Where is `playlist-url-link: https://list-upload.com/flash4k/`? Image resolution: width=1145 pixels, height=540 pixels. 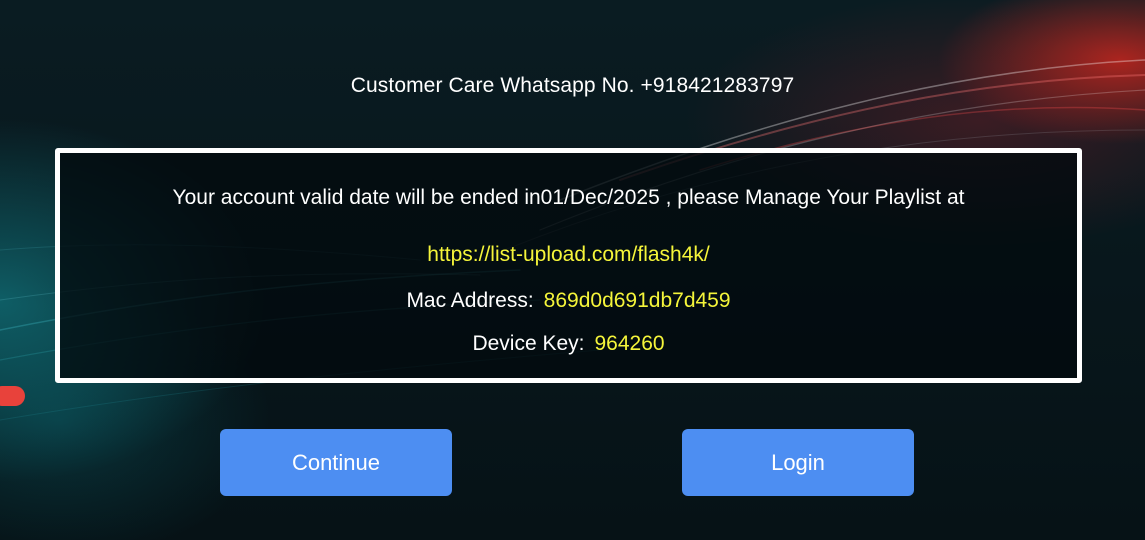
playlist-url-link: https://list-upload.com/flash4k/ is located at coordinates (568, 254).